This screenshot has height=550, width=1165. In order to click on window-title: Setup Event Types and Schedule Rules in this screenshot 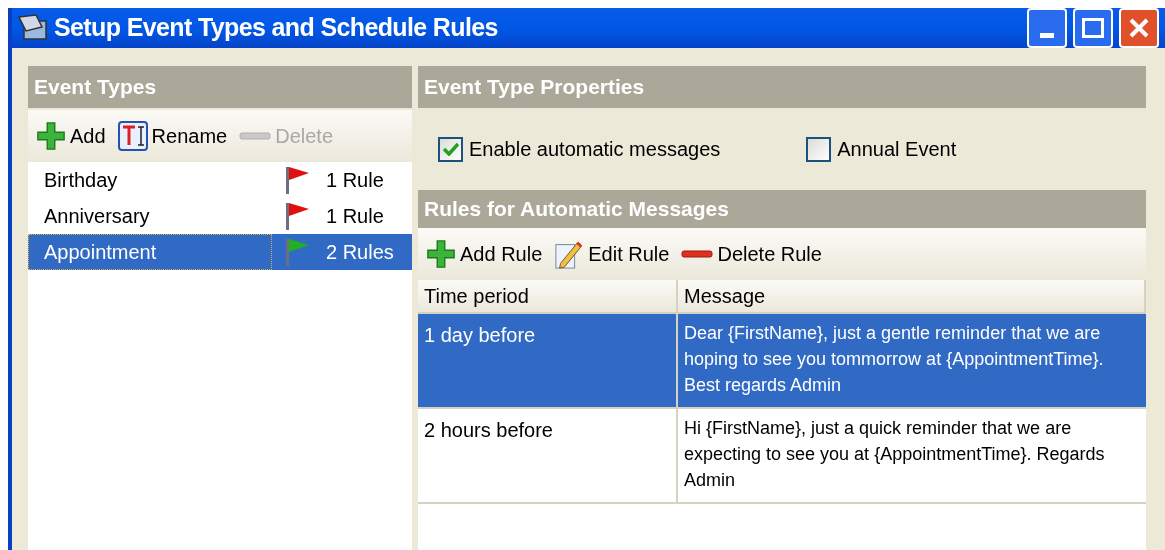, I will do `click(276, 28)`.